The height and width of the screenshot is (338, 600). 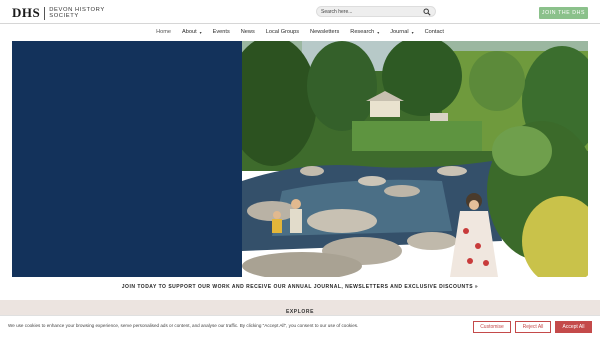 What do you see at coordinates (45, 13) in the screenshot?
I see `logo-divider` at bounding box center [45, 13].